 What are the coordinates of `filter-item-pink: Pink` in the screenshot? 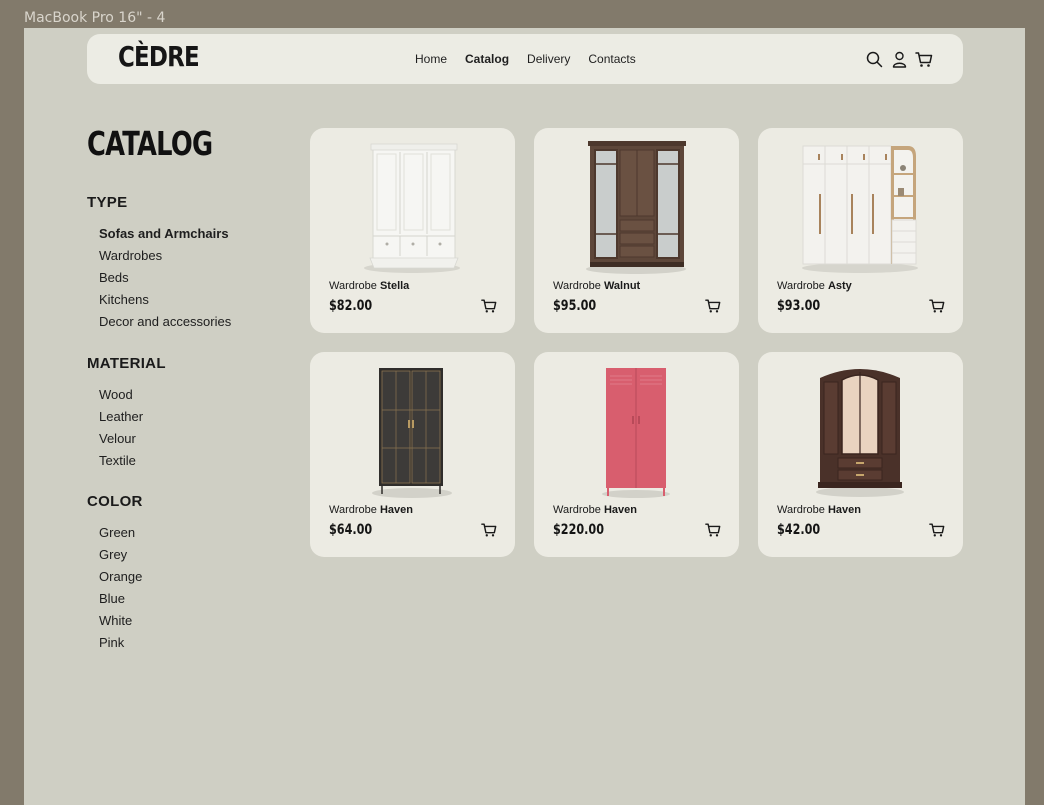 It's located at (121, 643).